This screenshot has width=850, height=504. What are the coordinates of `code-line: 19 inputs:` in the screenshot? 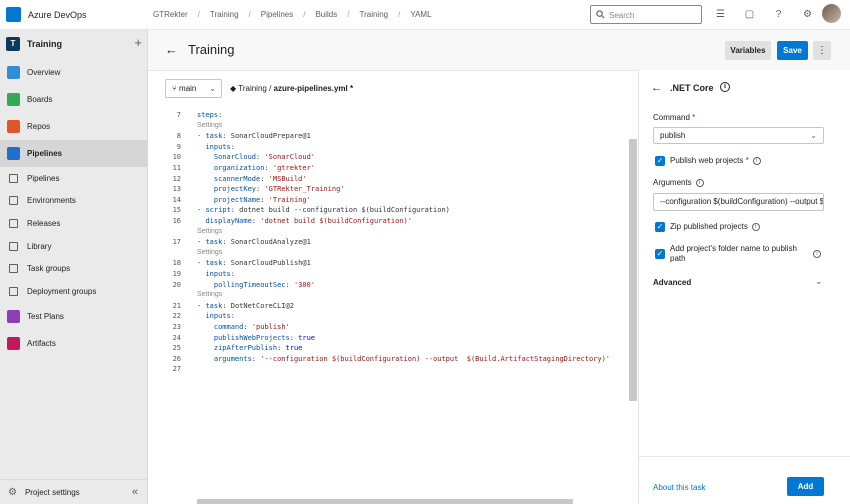 It's located at (388, 275).